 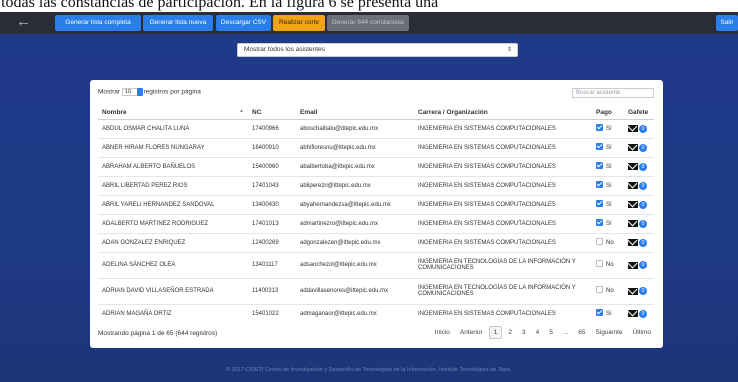 What do you see at coordinates (109, 92) in the screenshot?
I see `show-label: Mostrar` at bounding box center [109, 92].